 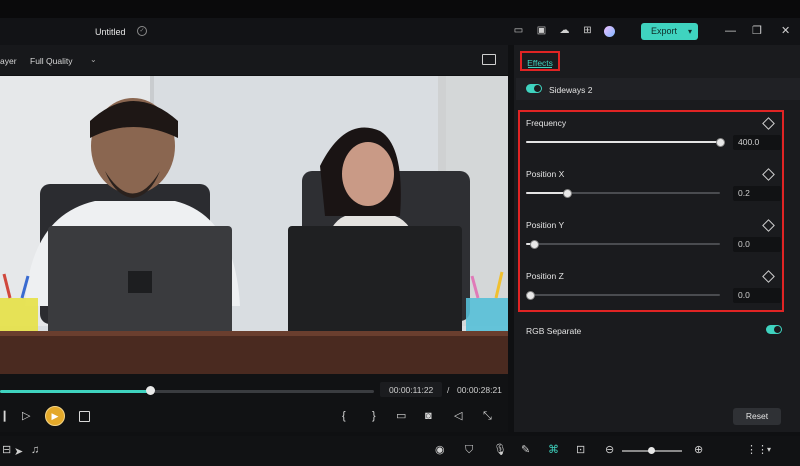 I want to click on player-header, so click(x=254, y=60).